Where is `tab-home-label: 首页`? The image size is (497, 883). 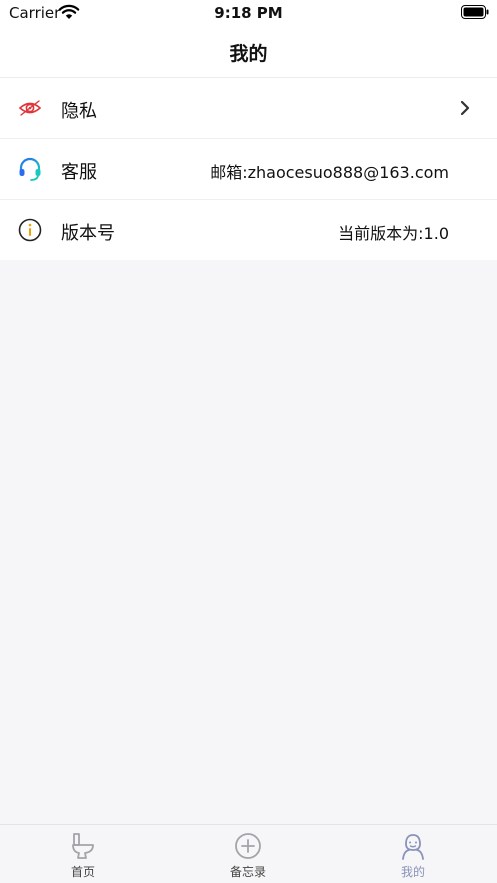 tab-home-label: 首页 is located at coordinates (82, 872).